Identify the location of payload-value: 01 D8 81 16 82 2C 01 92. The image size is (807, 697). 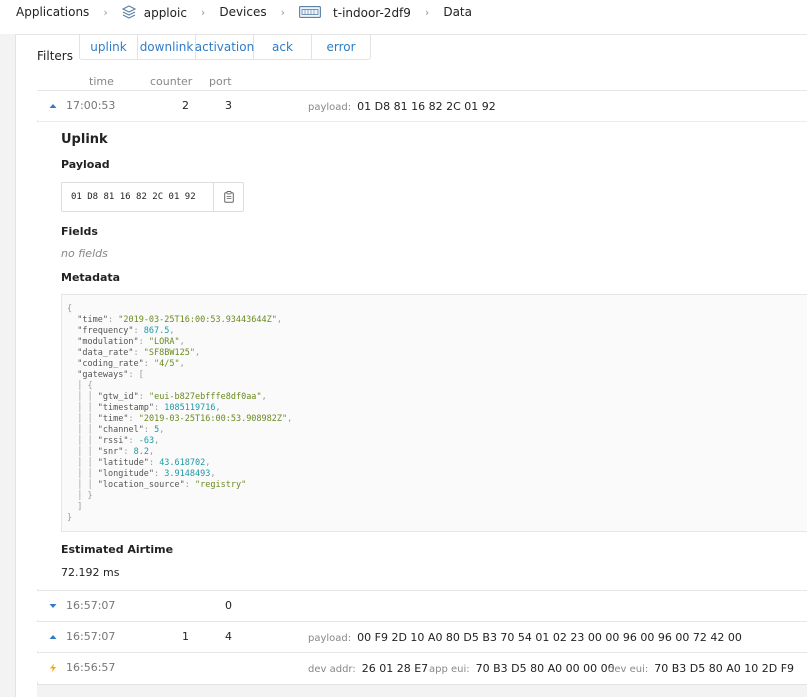
(426, 106).